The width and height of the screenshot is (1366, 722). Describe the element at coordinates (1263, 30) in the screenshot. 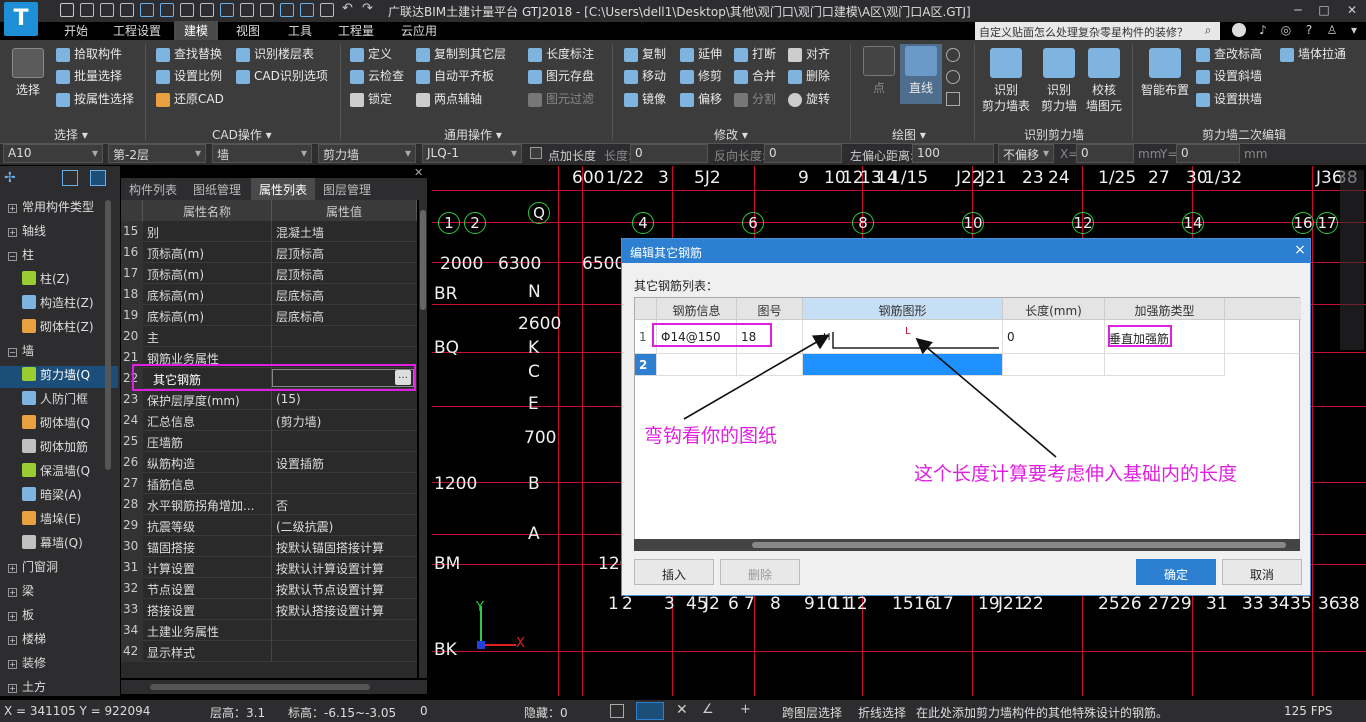

I see `bell-icon: ♪` at that location.